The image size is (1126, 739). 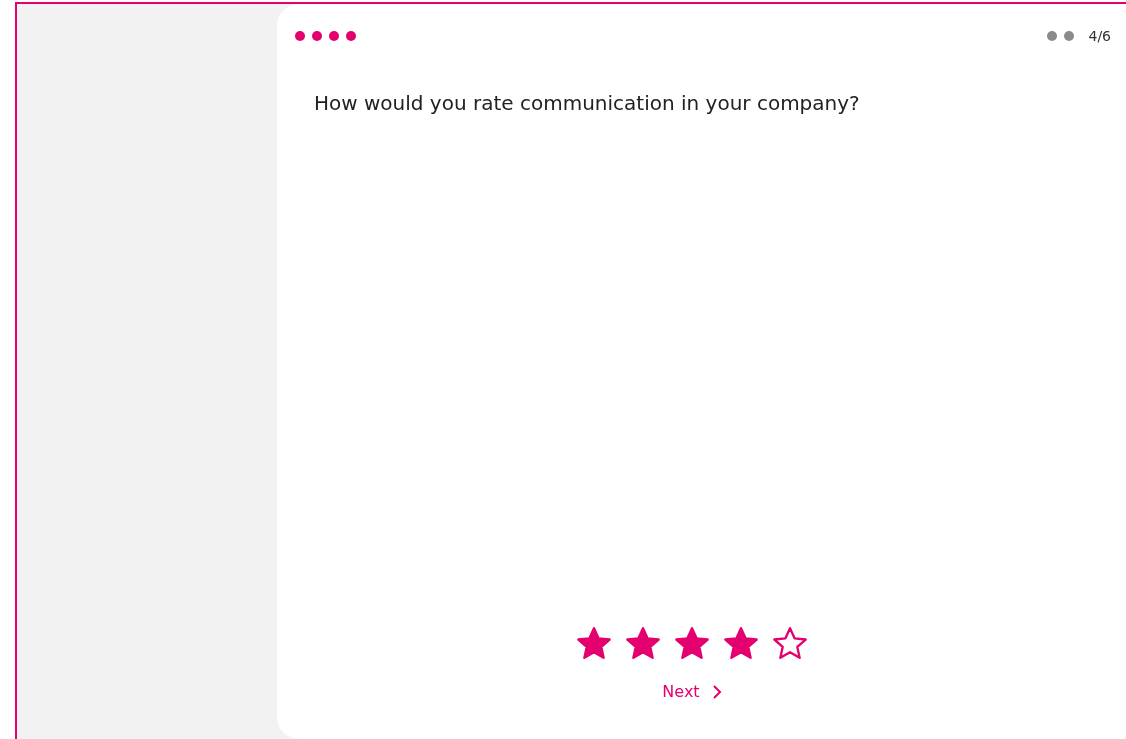 What do you see at coordinates (1099, 36) in the screenshot?
I see `progress-counter: 4/6` at bounding box center [1099, 36].